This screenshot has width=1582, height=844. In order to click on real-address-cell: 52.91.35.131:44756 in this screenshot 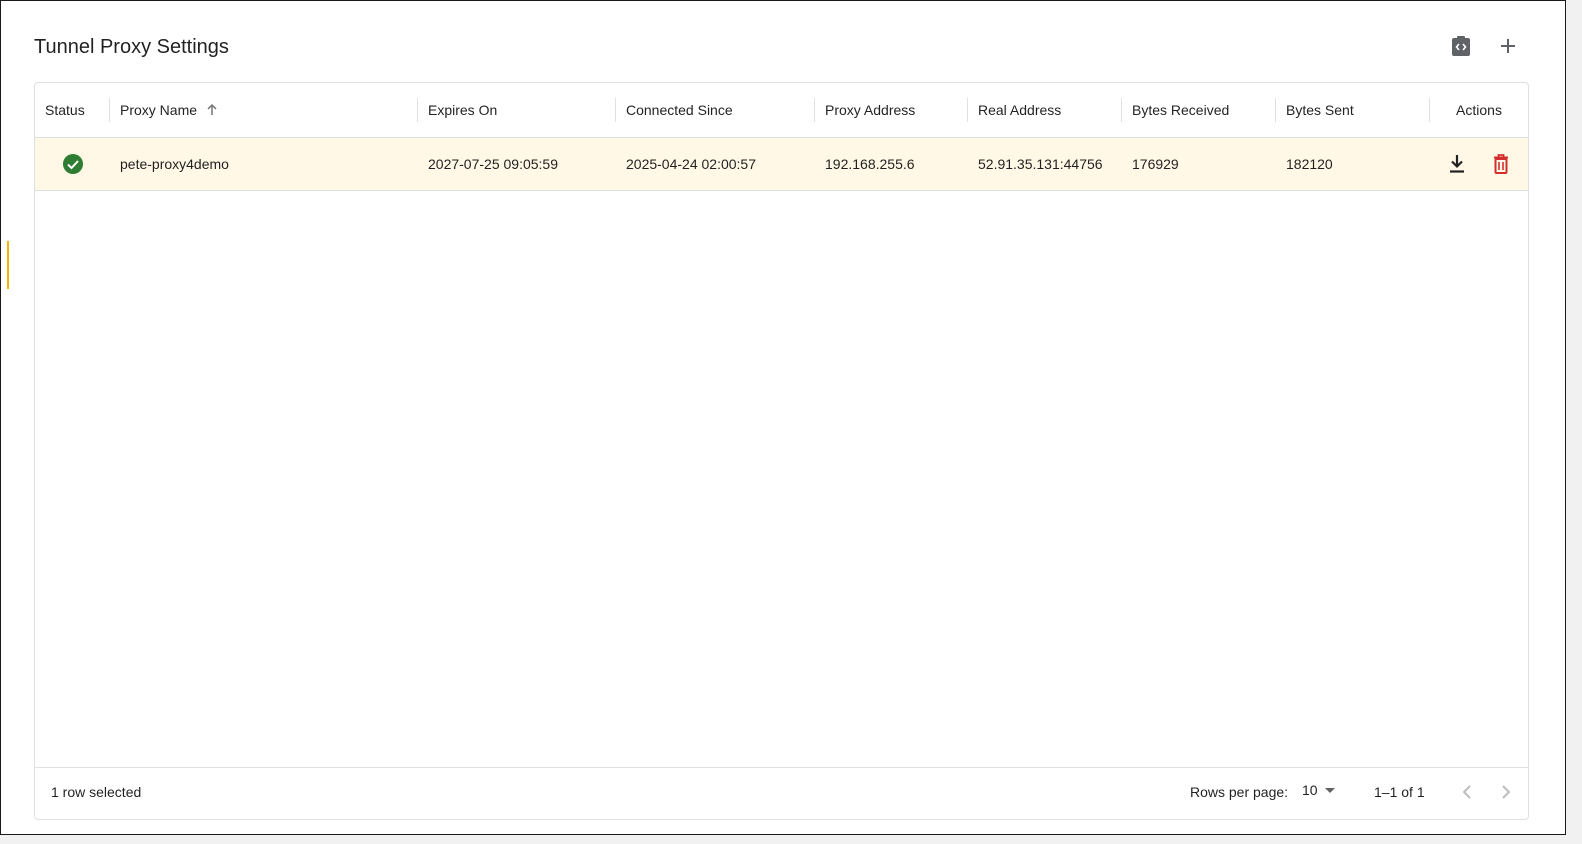, I will do `click(1040, 164)`.